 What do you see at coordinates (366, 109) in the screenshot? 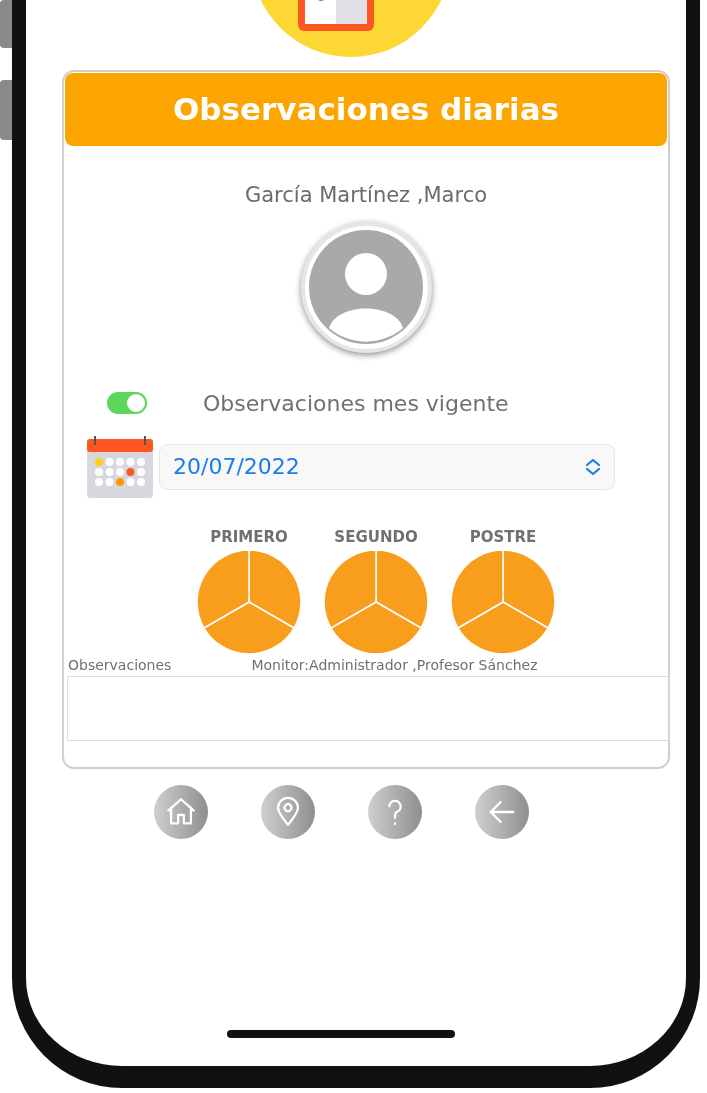
I see `header-title: Observaciones diarias` at bounding box center [366, 109].